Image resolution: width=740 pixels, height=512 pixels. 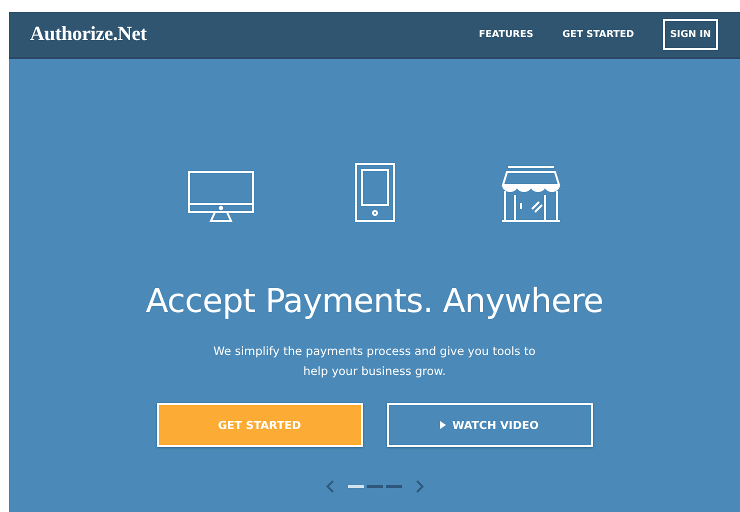 What do you see at coordinates (531, 194) in the screenshot?
I see `storefront-icon` at bounding box center [531, 194].